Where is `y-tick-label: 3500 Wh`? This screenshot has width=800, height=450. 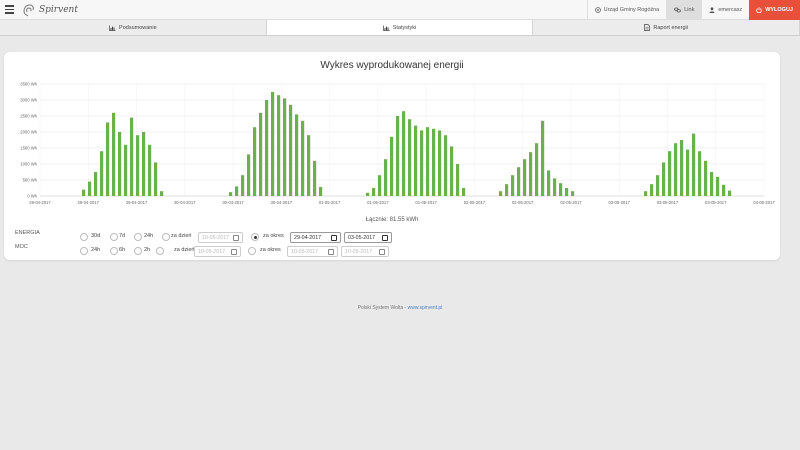 y-tick-label: 3500 Wh is located at coordinates (28, 84).